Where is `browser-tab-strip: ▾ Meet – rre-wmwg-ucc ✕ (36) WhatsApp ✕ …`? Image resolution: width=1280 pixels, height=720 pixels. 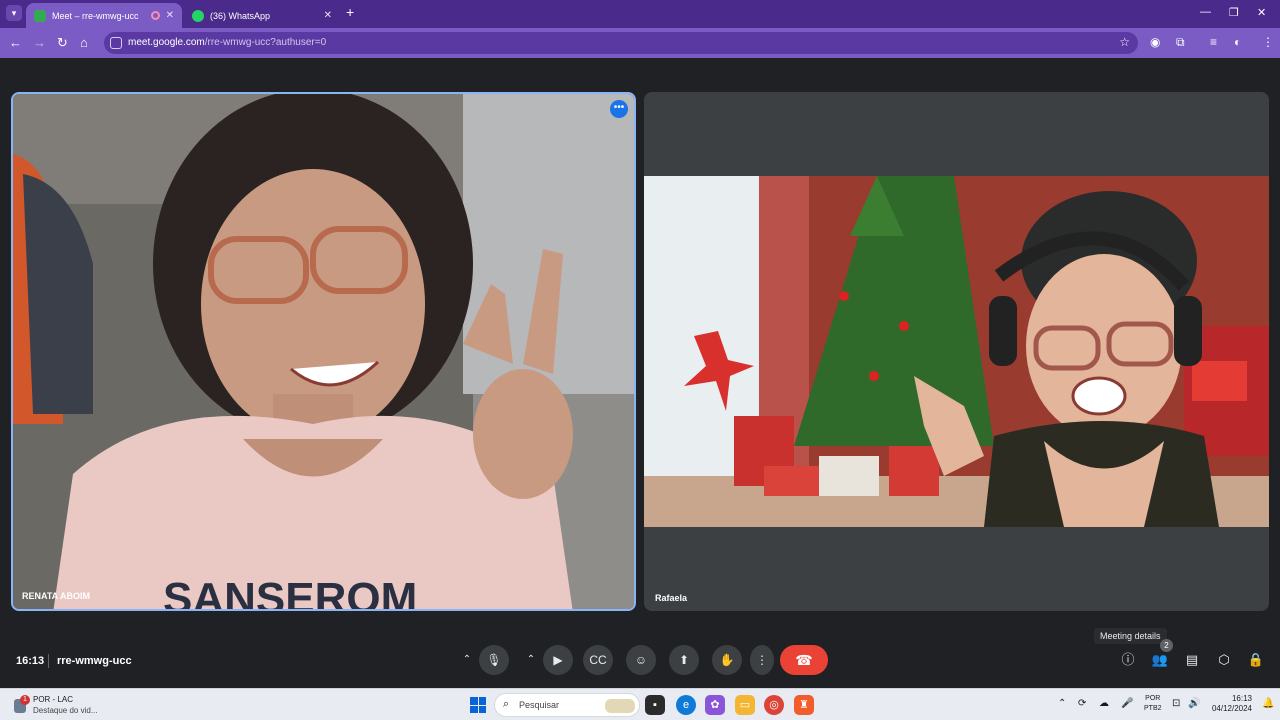 browser-tab-strip: ▾ Meet – rre-wmwg-ucc ✕ (36) WhatsApp ✕ … is located at coordinates (640, 14).